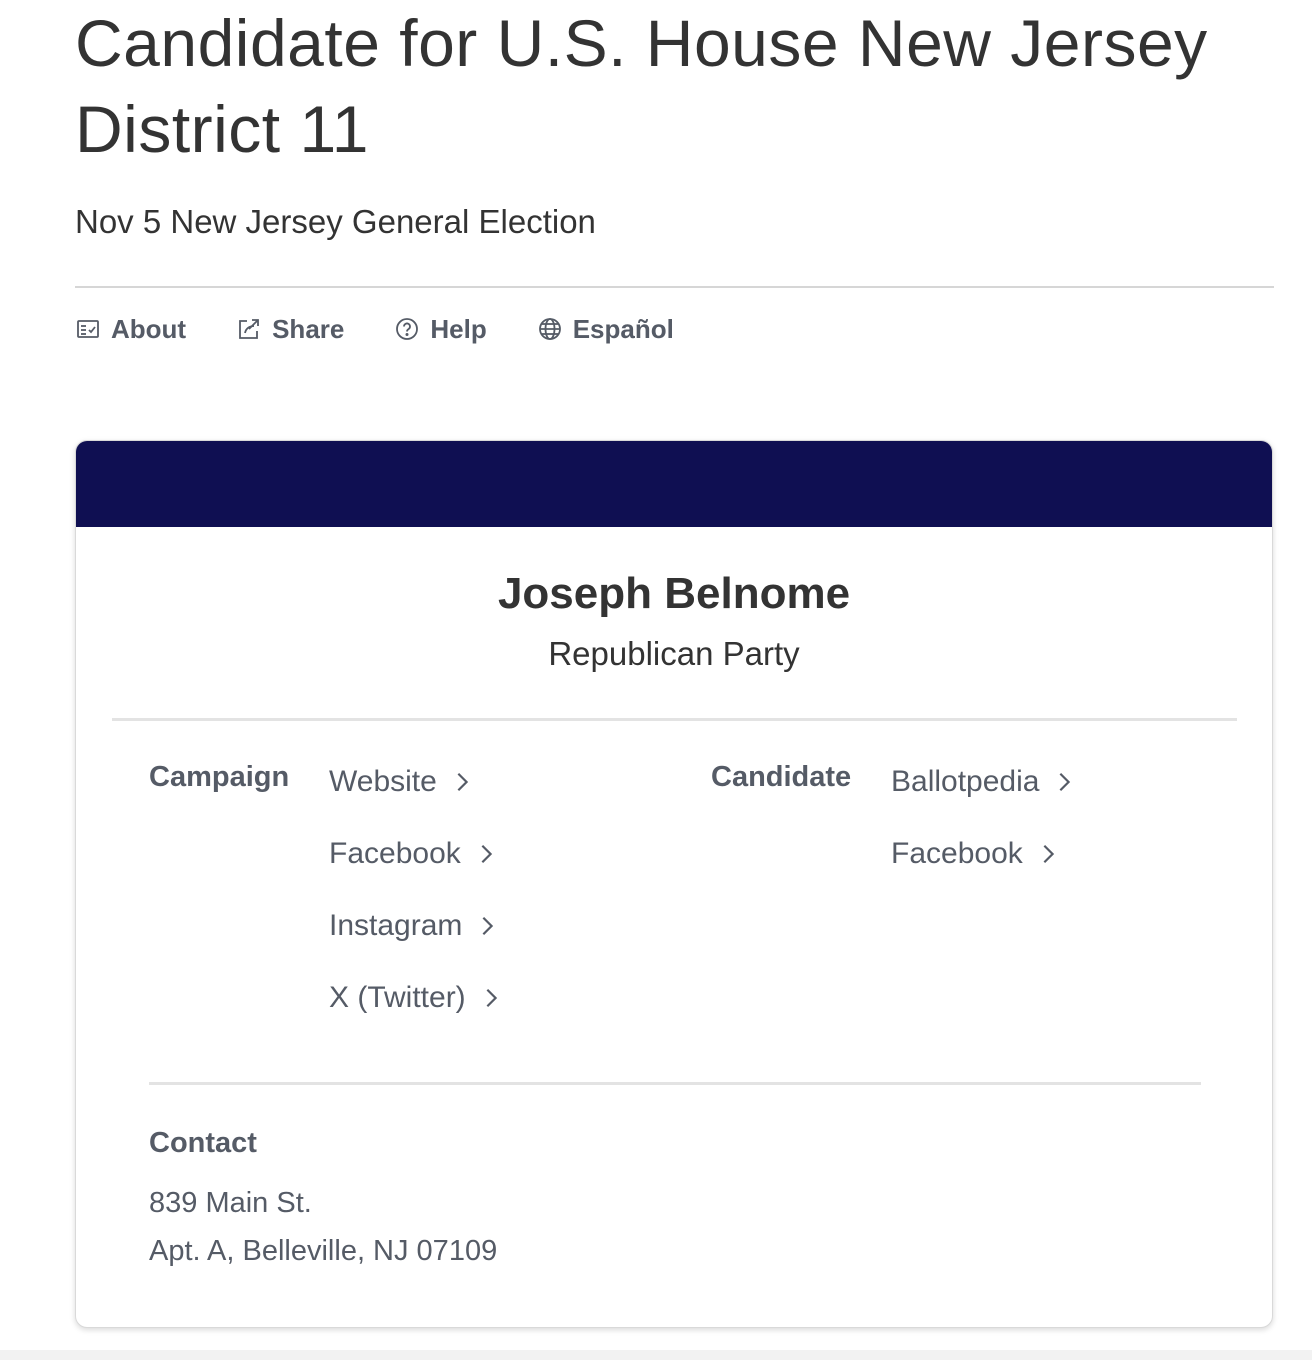 Image resolution: width=1312 pixels, height=1360 pixels. I want to click on candidate-party: Republican Party, so click(674, 653).